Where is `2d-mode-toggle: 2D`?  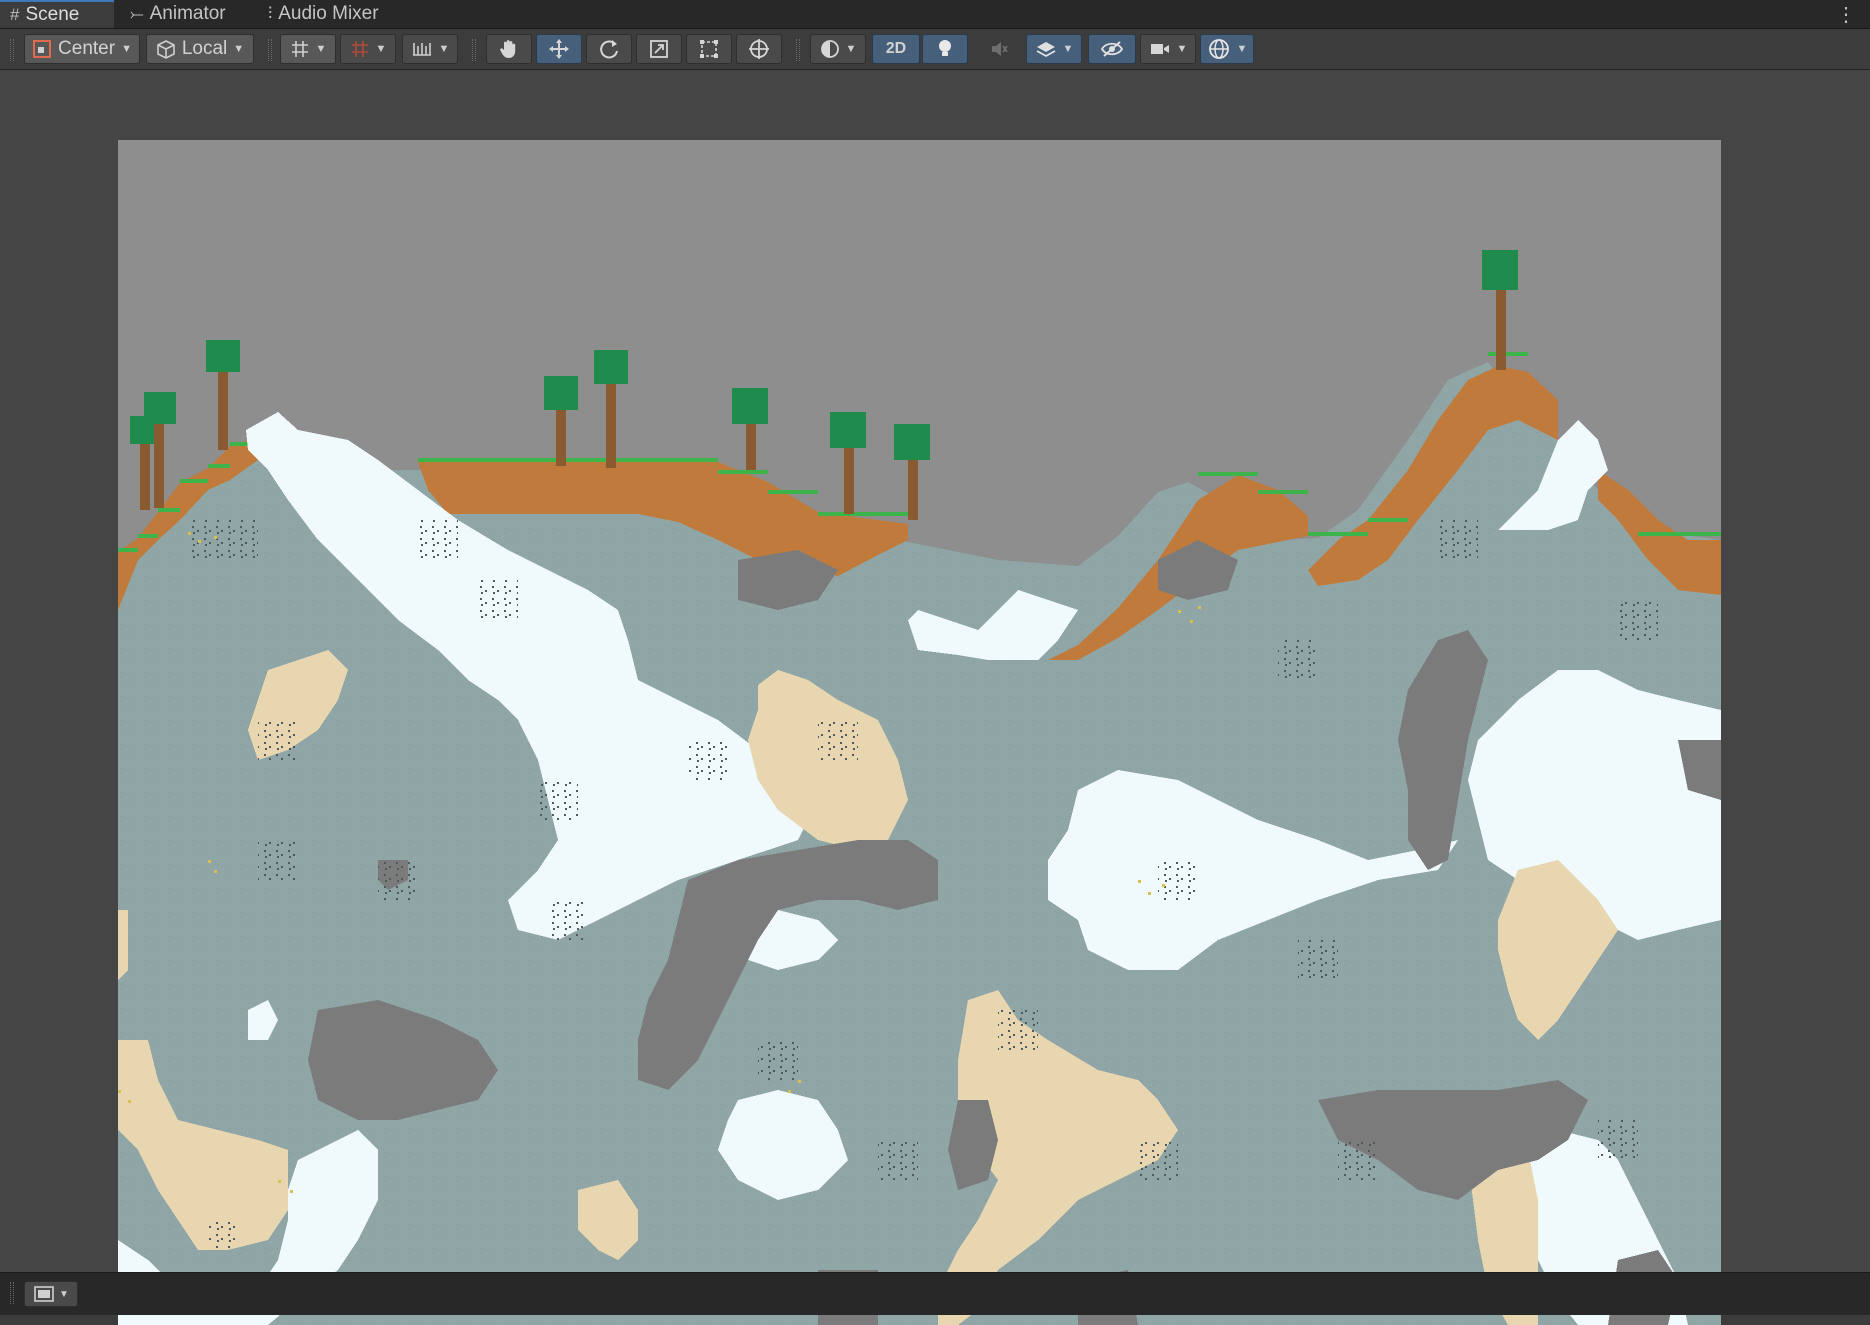
2d-mode-toggle: 2D is located at coordinates (896, 49).